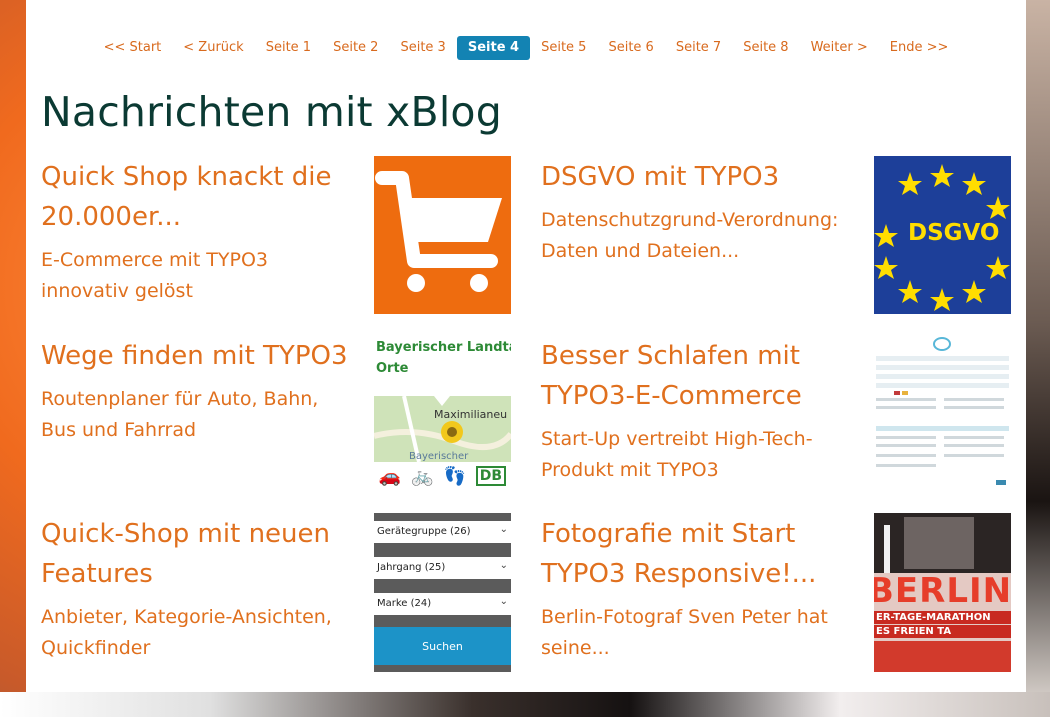  Describe the element at coordinates (887, 549) in the screenshot. I see `photo-pole` at that location.